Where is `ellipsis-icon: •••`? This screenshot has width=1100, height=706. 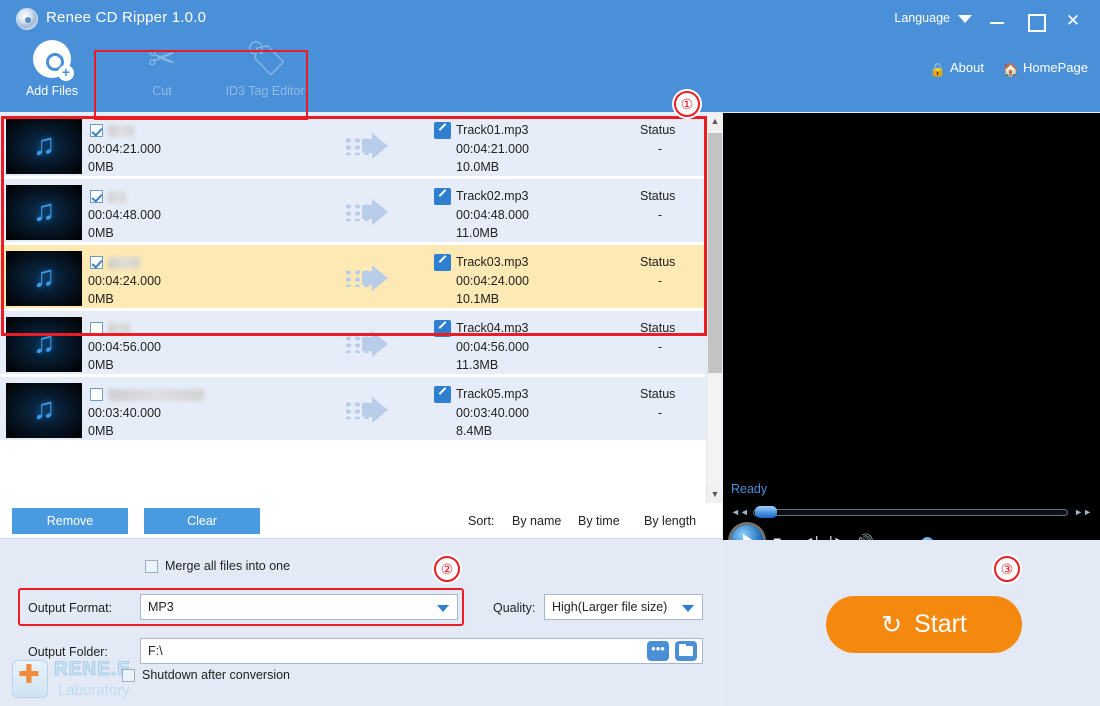
ellipsis-icon: ••• is located at coordinates (658, 651).